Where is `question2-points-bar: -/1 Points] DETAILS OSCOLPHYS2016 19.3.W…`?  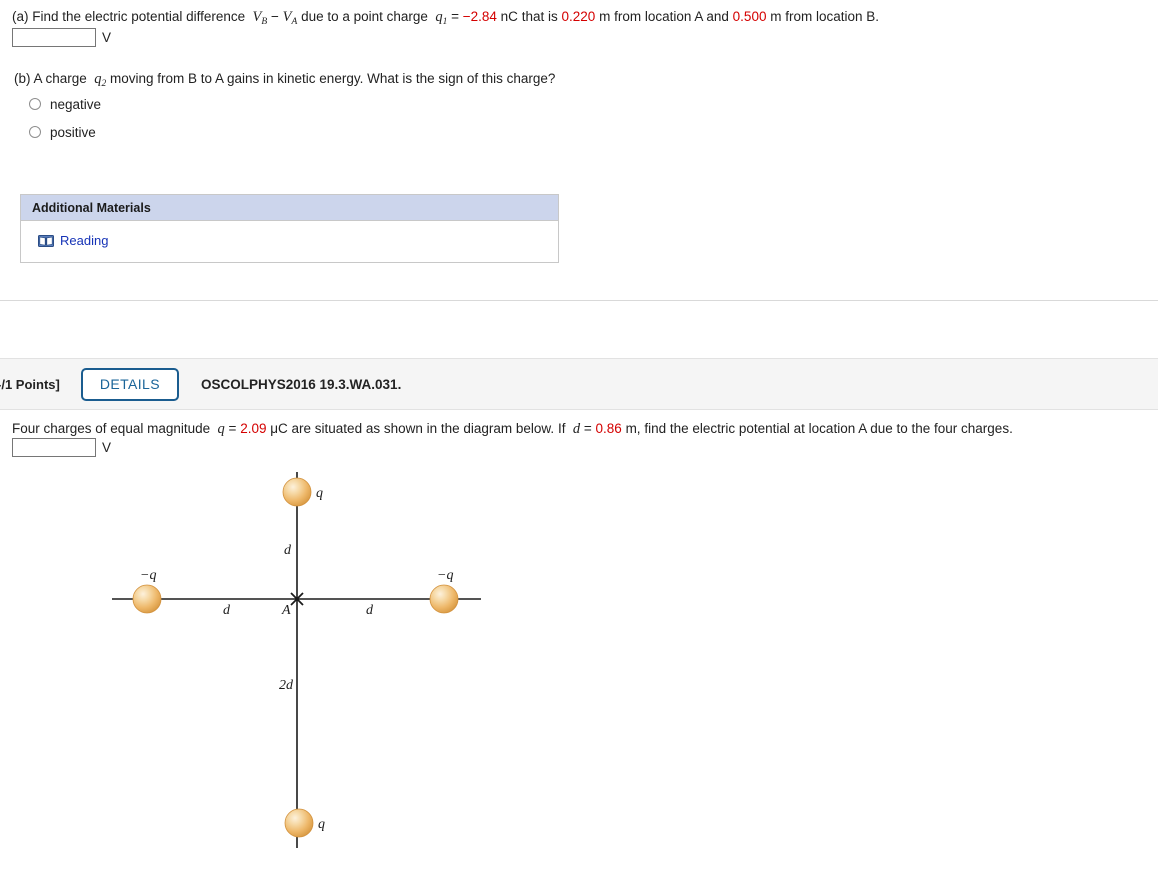 question2-points-bar: -/1 Points] DETAILS OSCOLPHYS2016 19.3.W… is located at coordinates (579, 384).